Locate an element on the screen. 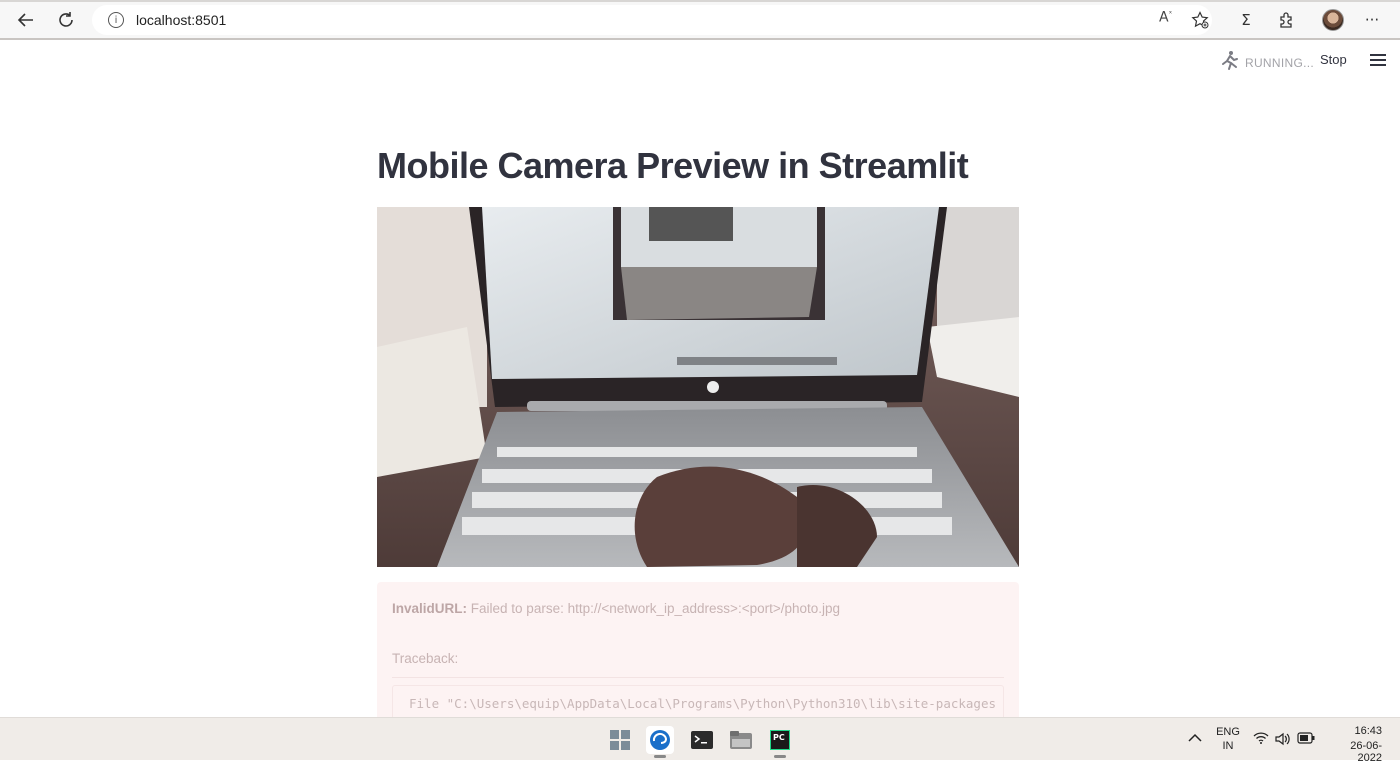  language-indicator: ENG IN is located at coordinates (1228, 739).